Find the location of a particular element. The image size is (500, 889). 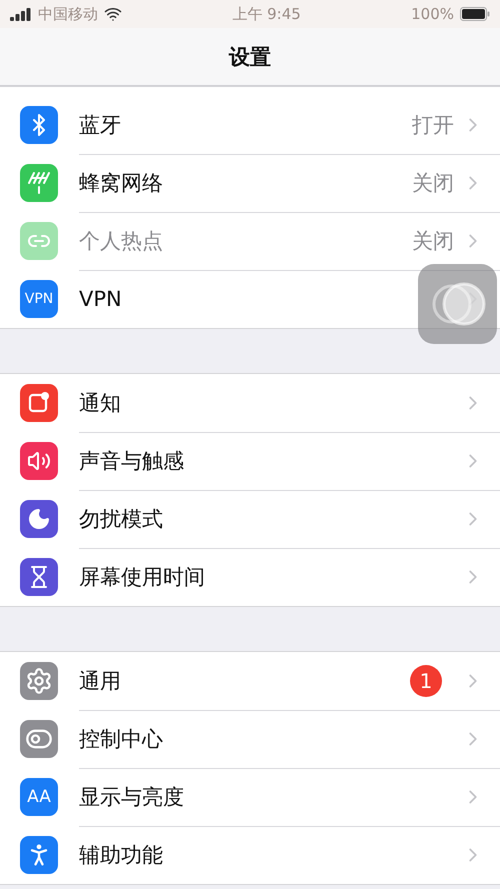

clock-time: 上午 9:45 is located at coordinates (266, 14).